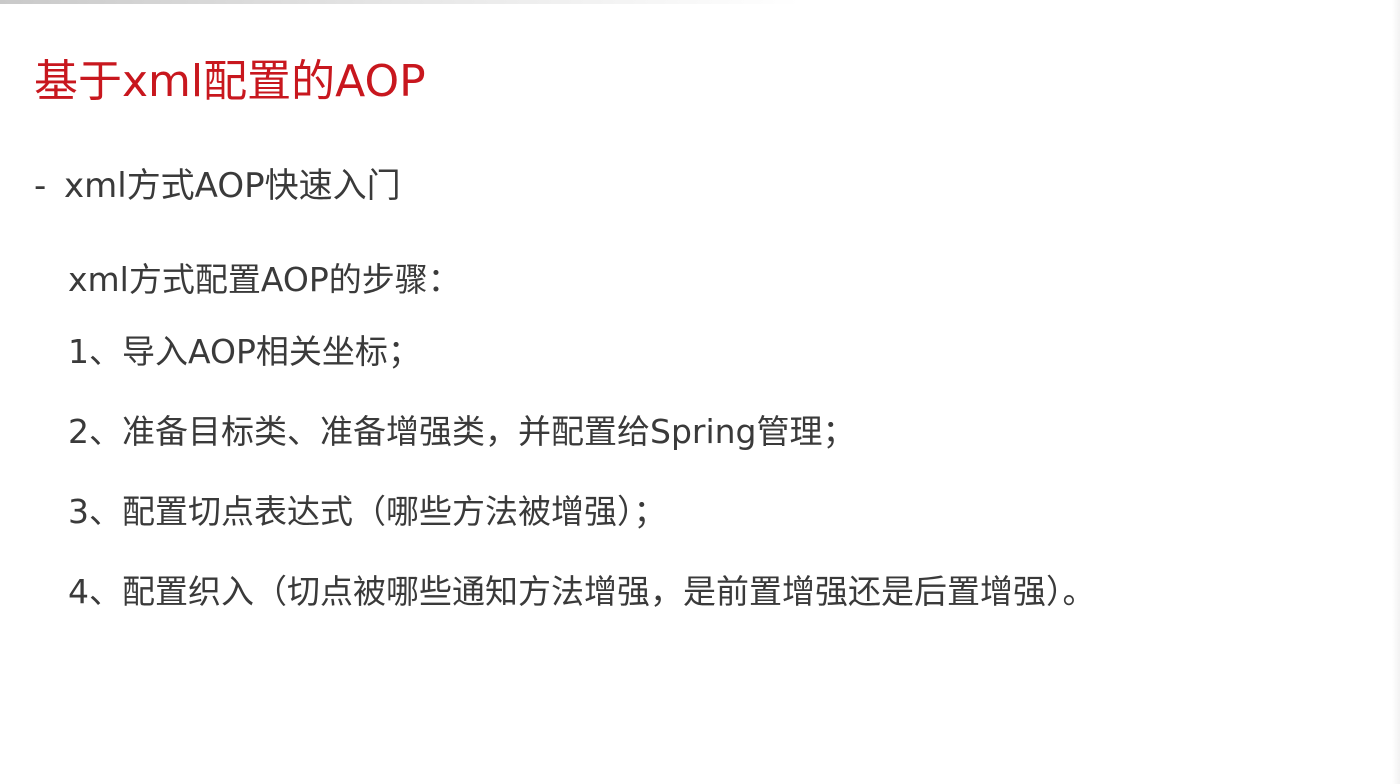 Image resolution: width=1400 pixels, height=784 pixels. I want to click on step-item-1: 1、导入AOP相关坐标；, so click(244, 351).